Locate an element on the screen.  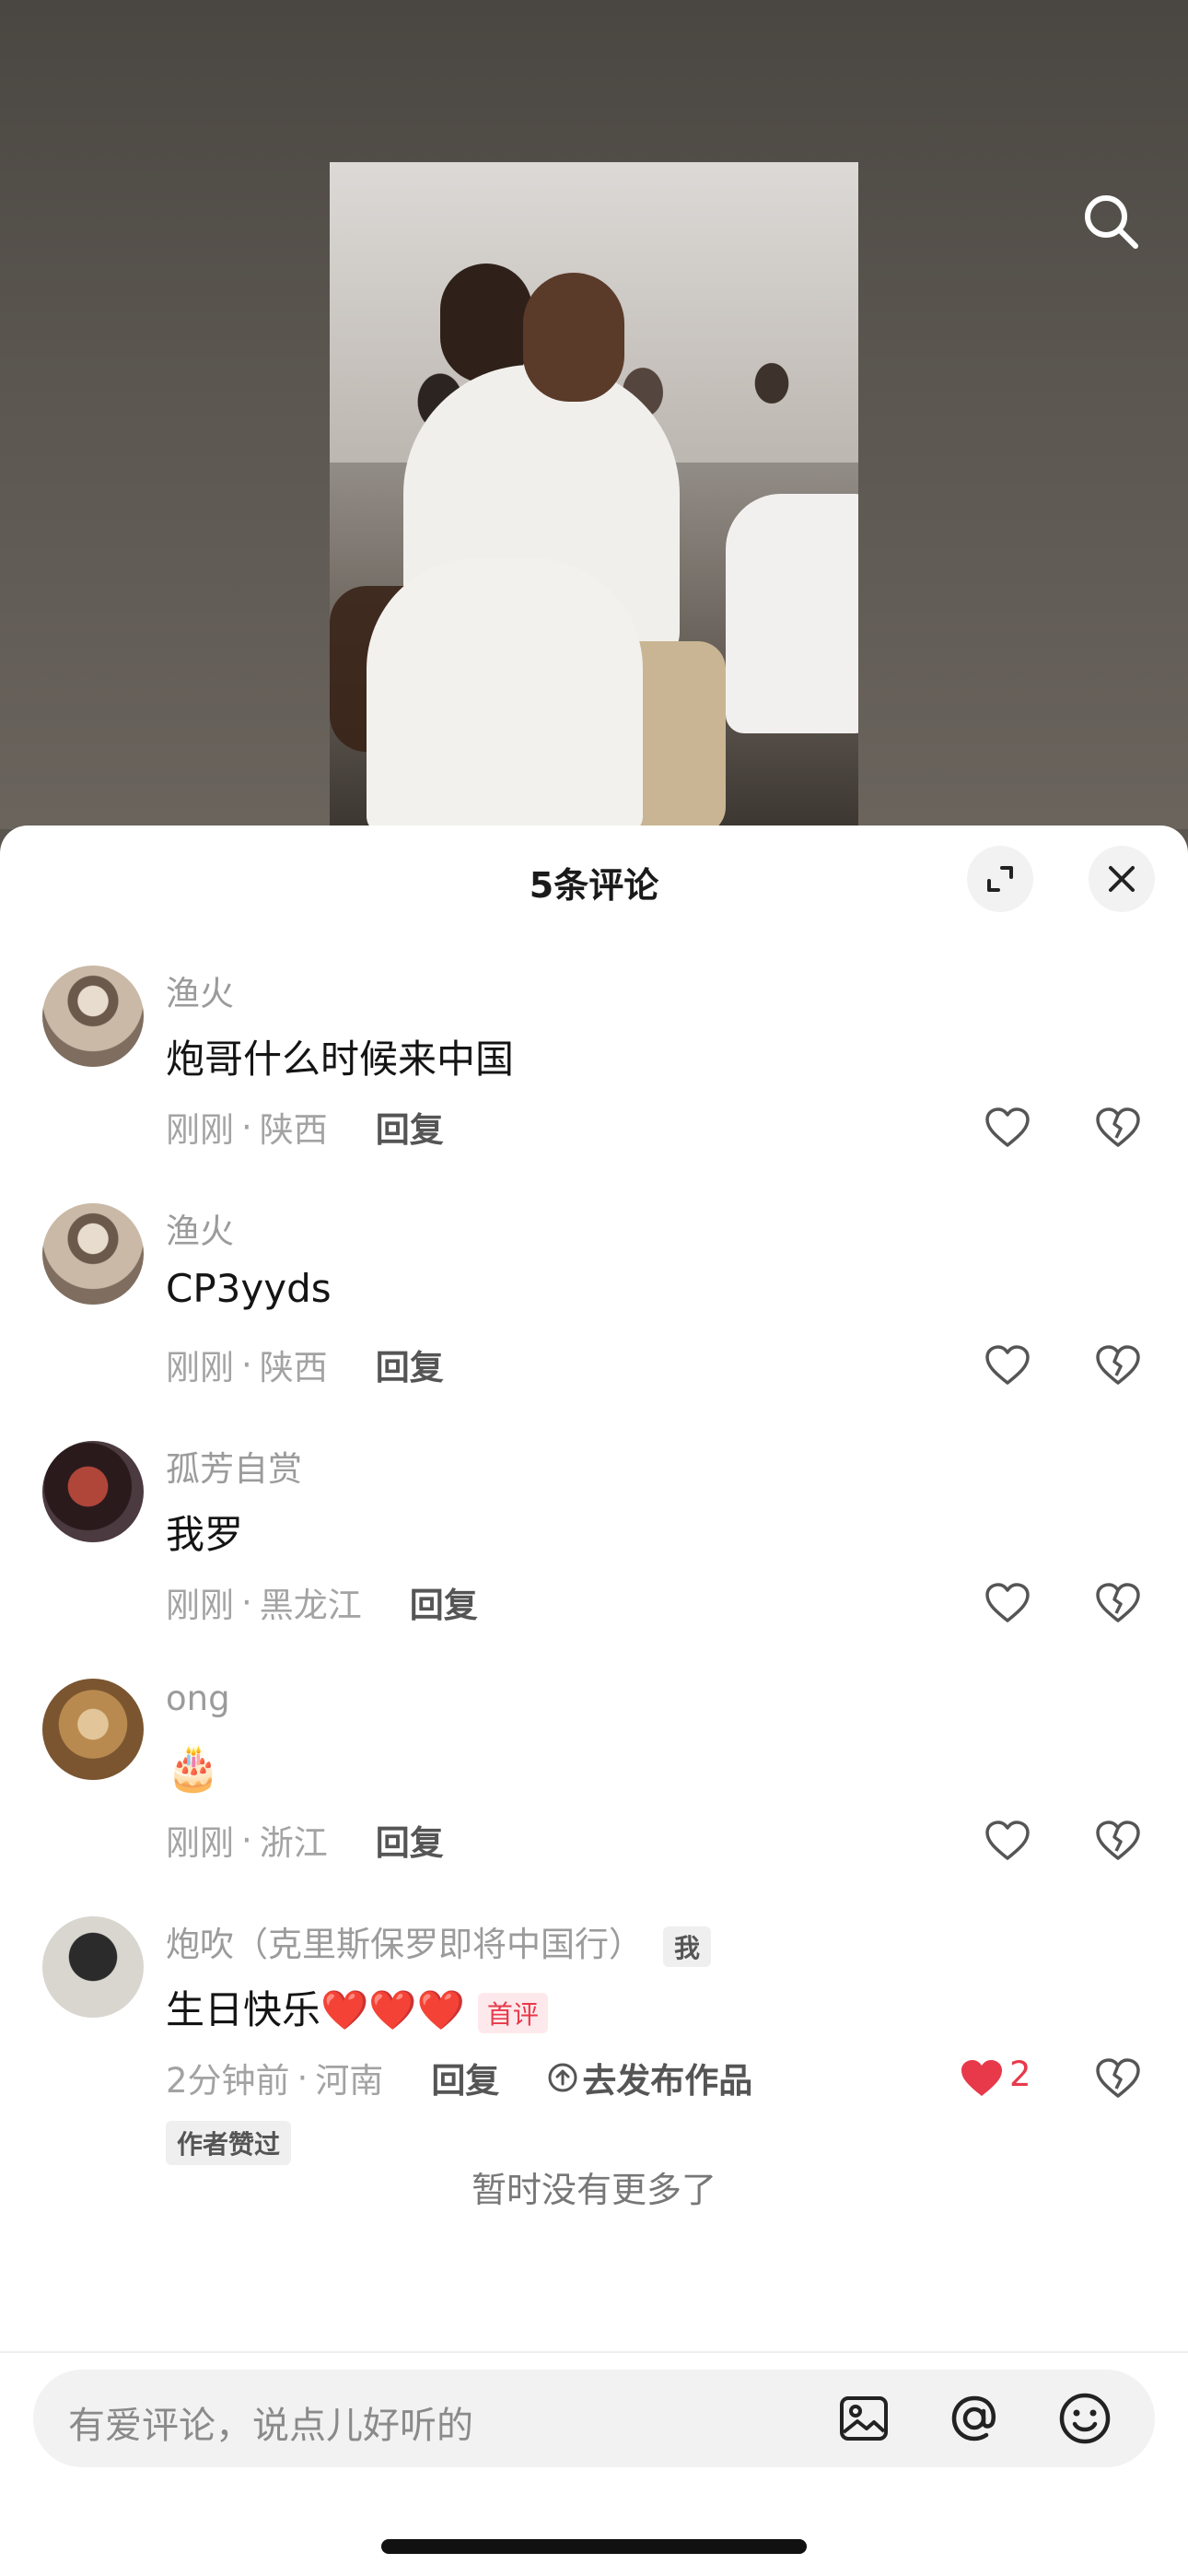
image-icon is located at coordinates (864, 2418).